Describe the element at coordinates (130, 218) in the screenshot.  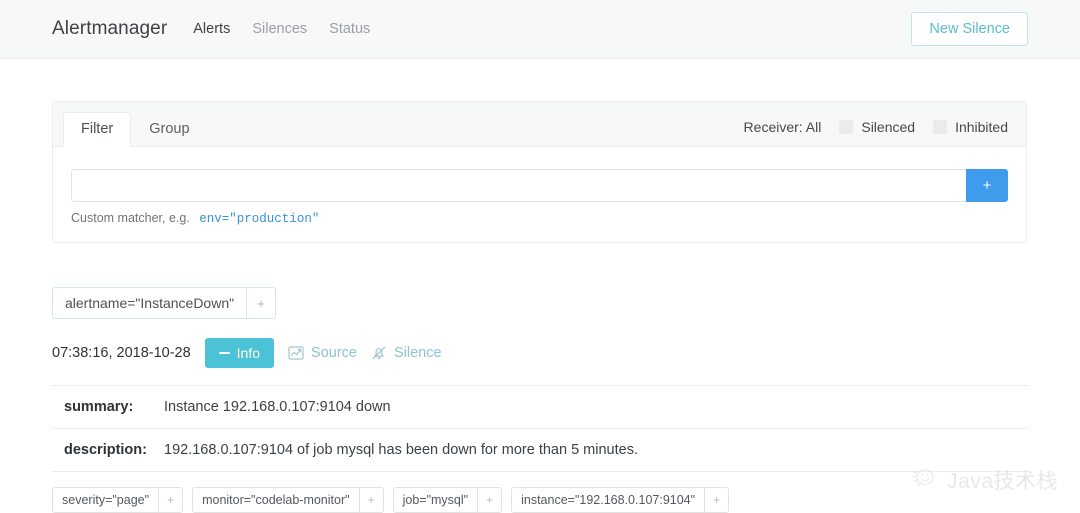
I see `matcher-help-prefix: Custom matcher, e.g.` at that location.